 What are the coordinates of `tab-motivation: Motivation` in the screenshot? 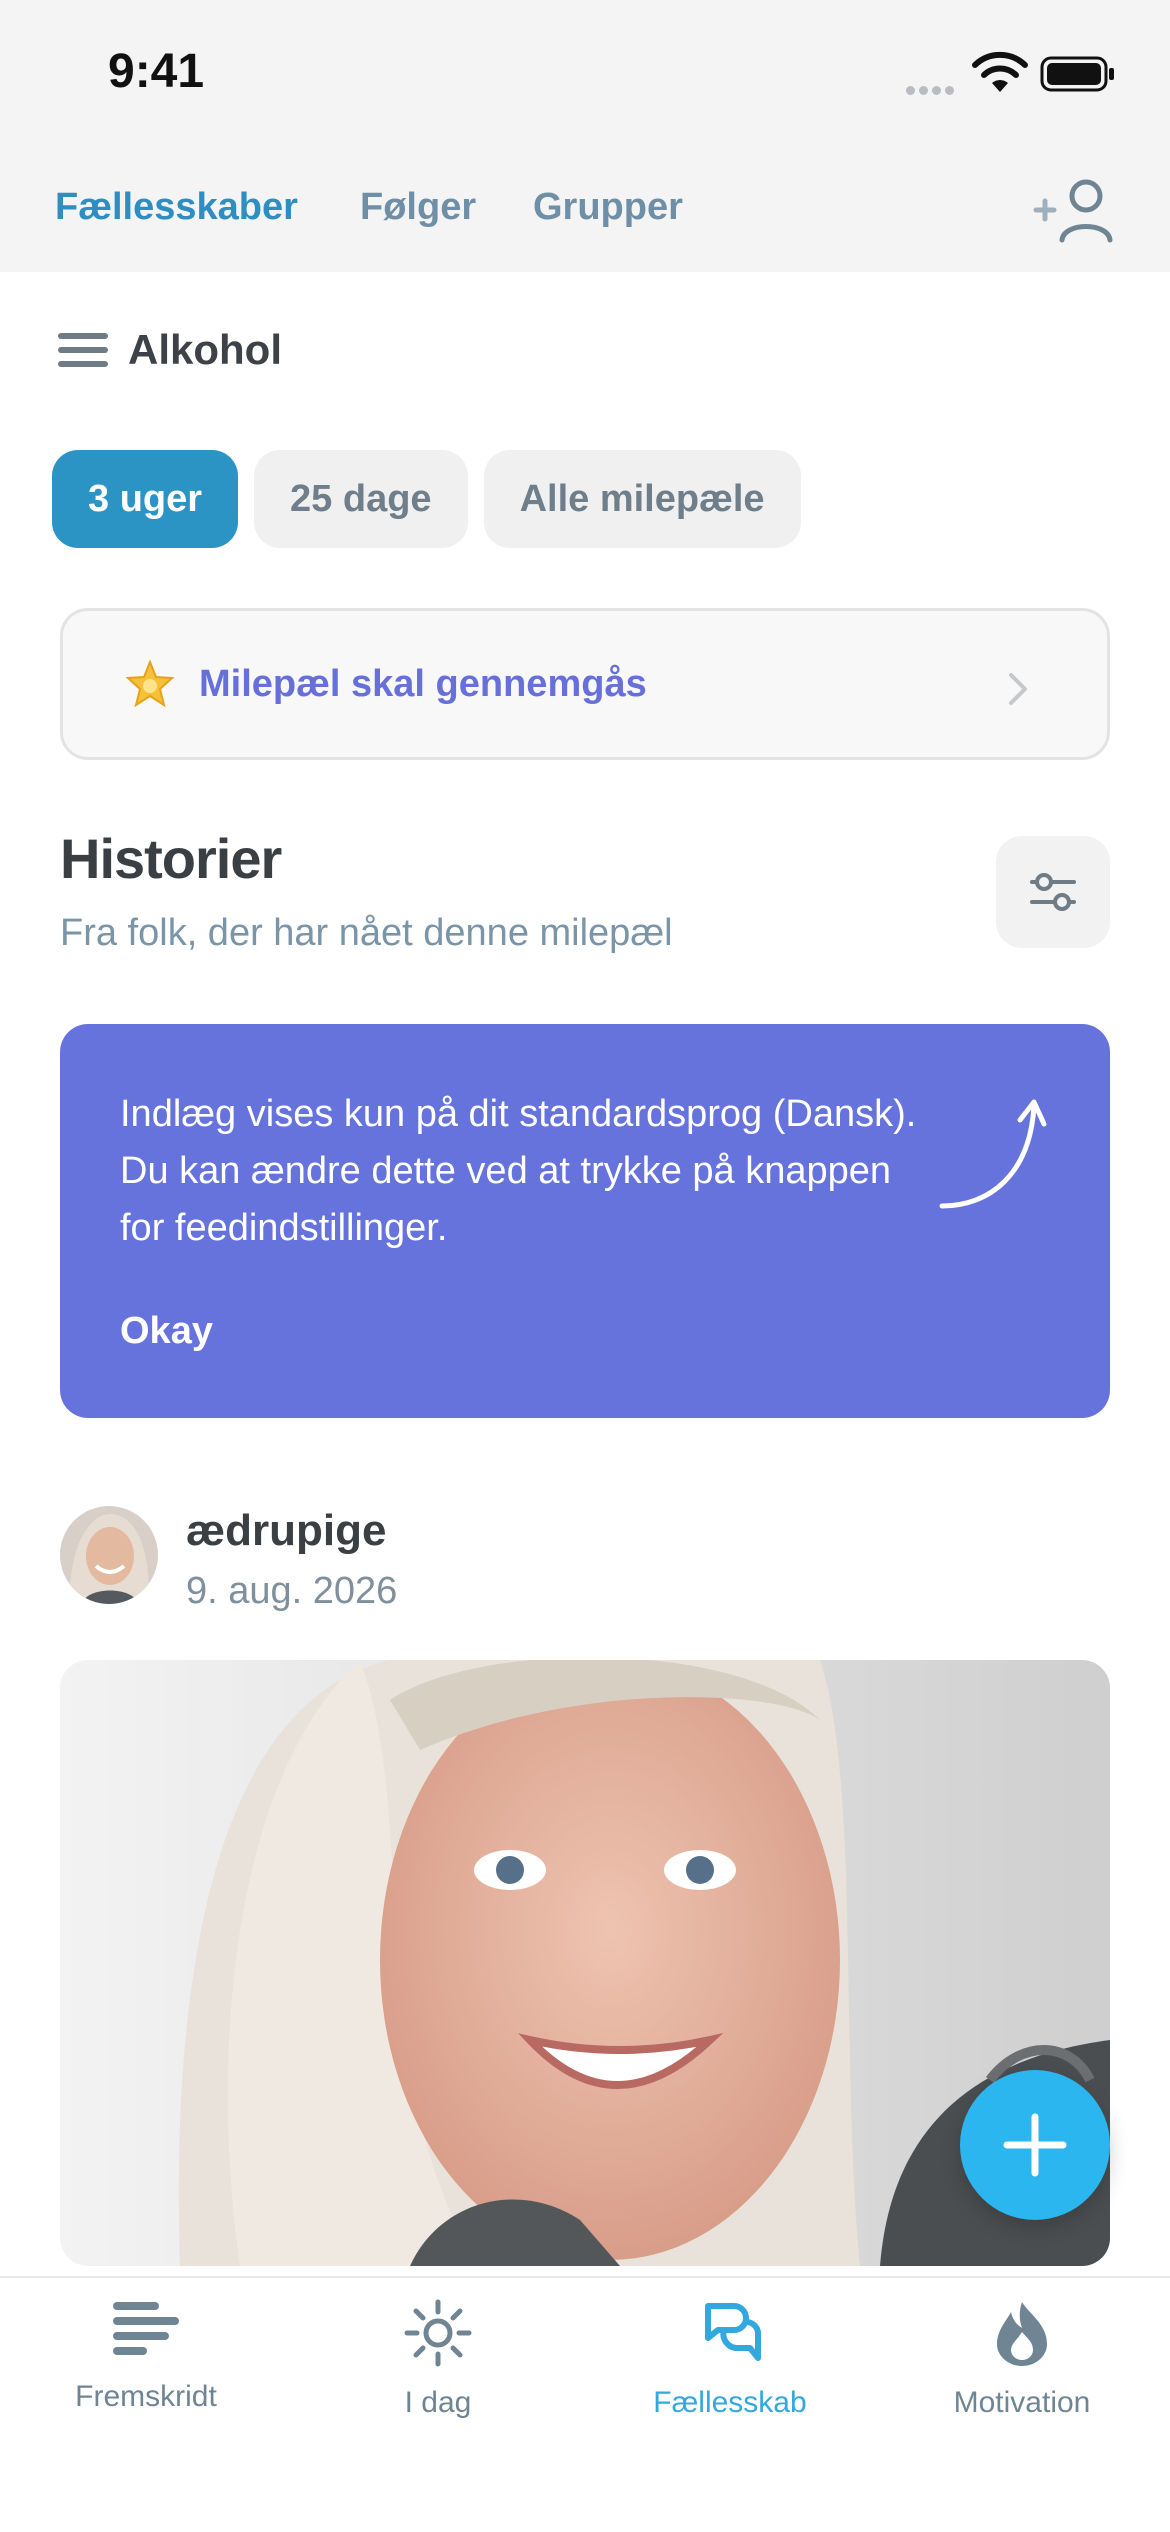 It's located at (1022, 2359).